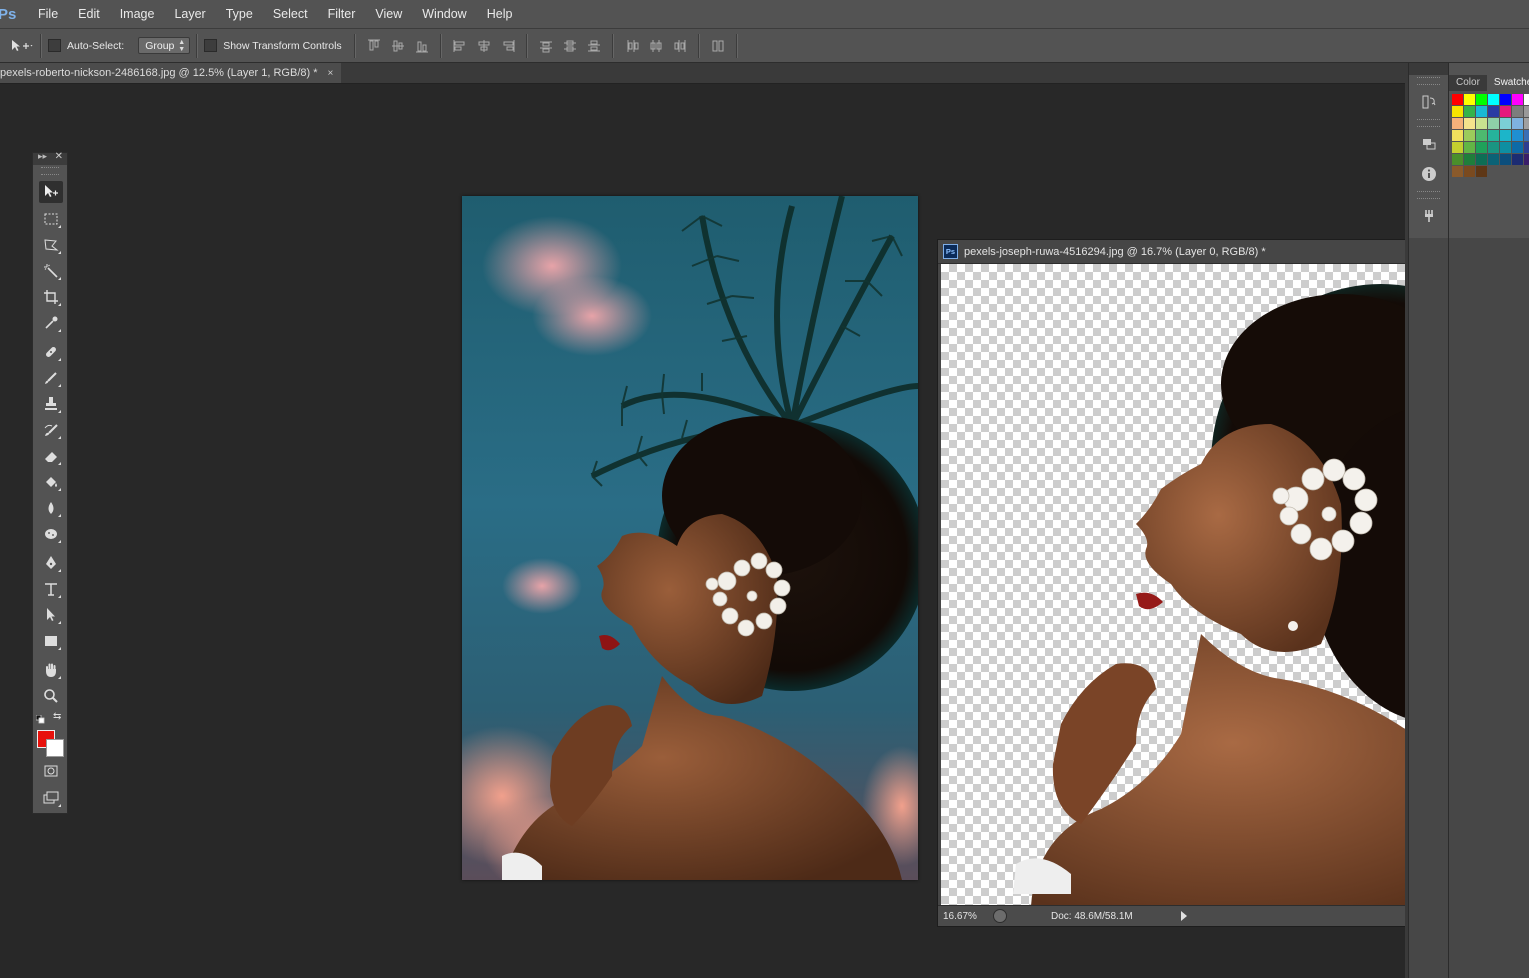 Image resolution: width=1529 pixels, height=978 pixels. What do you see at coordinates (374, 46) in the screenshot?
I see `align-top-edges-icon` at bounding box center [374, 46].